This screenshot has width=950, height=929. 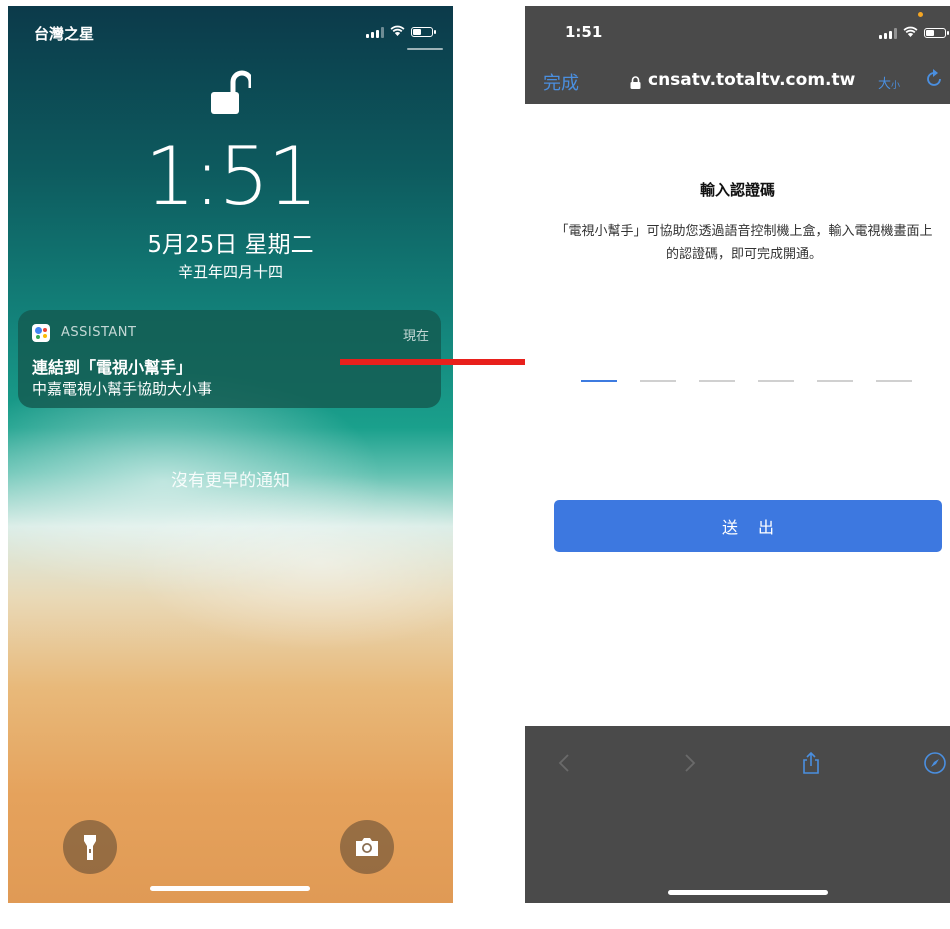 I want to click on chevron-left-icon, so click(x=563, y=763).